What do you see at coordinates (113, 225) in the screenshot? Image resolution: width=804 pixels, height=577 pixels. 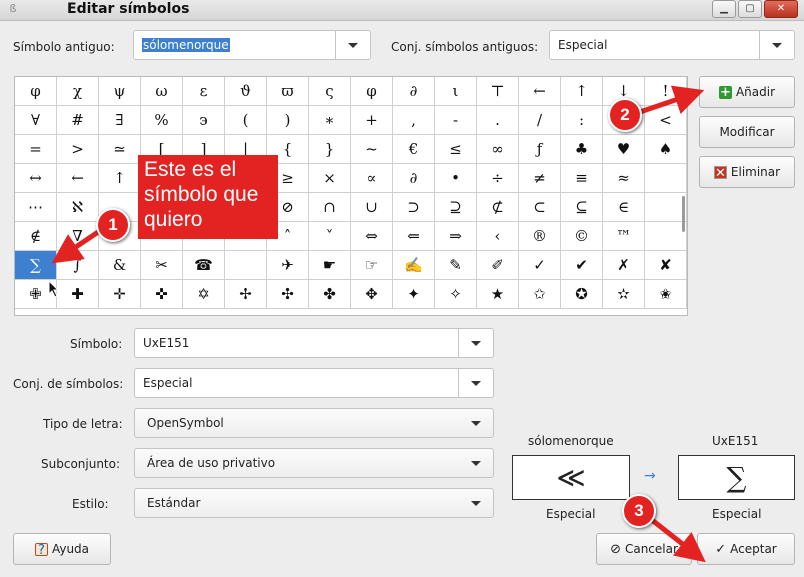 I see `annotation-badge-1: 1` at bounding box center [113, 225].